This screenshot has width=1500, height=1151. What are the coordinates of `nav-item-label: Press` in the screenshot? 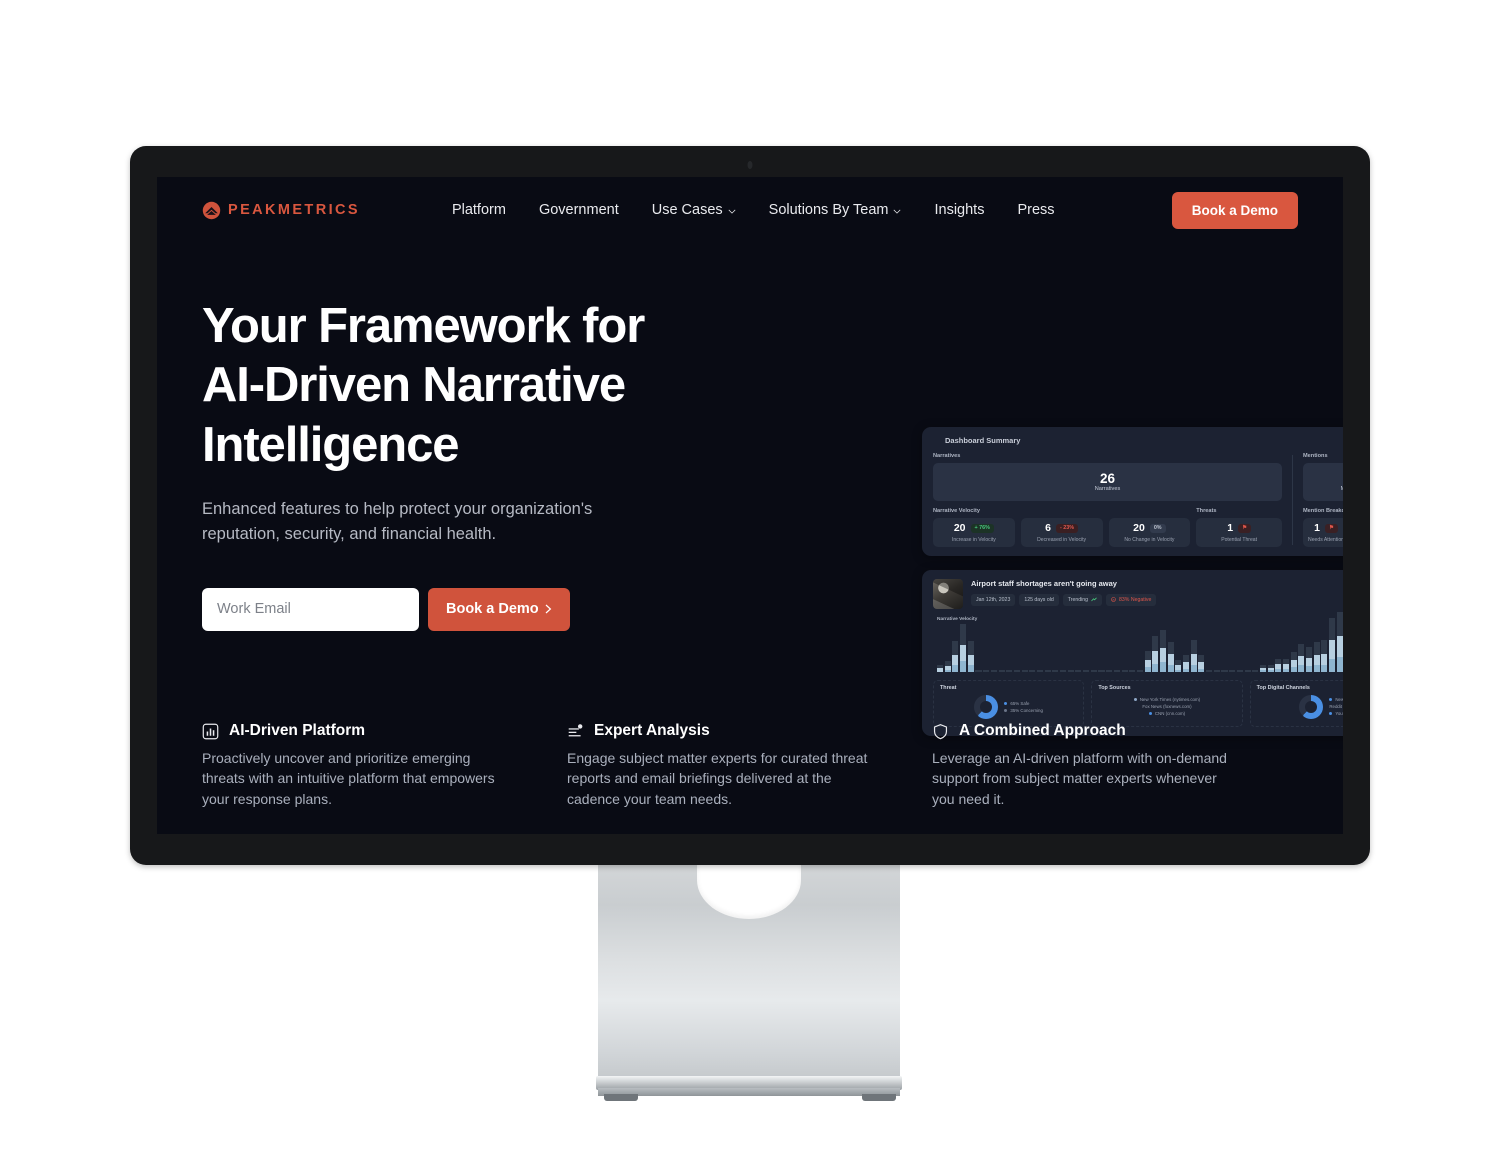 It's located at (1036, 210).